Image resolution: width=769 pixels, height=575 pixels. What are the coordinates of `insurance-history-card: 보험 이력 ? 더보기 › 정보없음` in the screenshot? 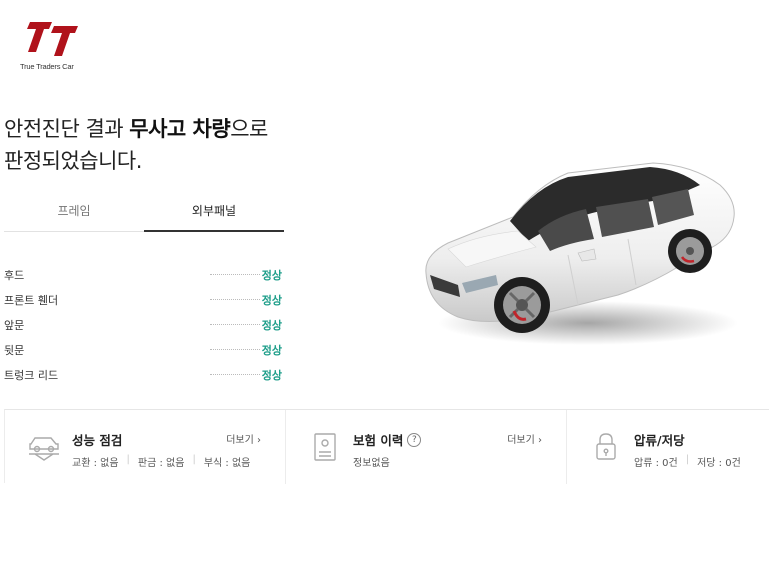 It's located at (426, 447).